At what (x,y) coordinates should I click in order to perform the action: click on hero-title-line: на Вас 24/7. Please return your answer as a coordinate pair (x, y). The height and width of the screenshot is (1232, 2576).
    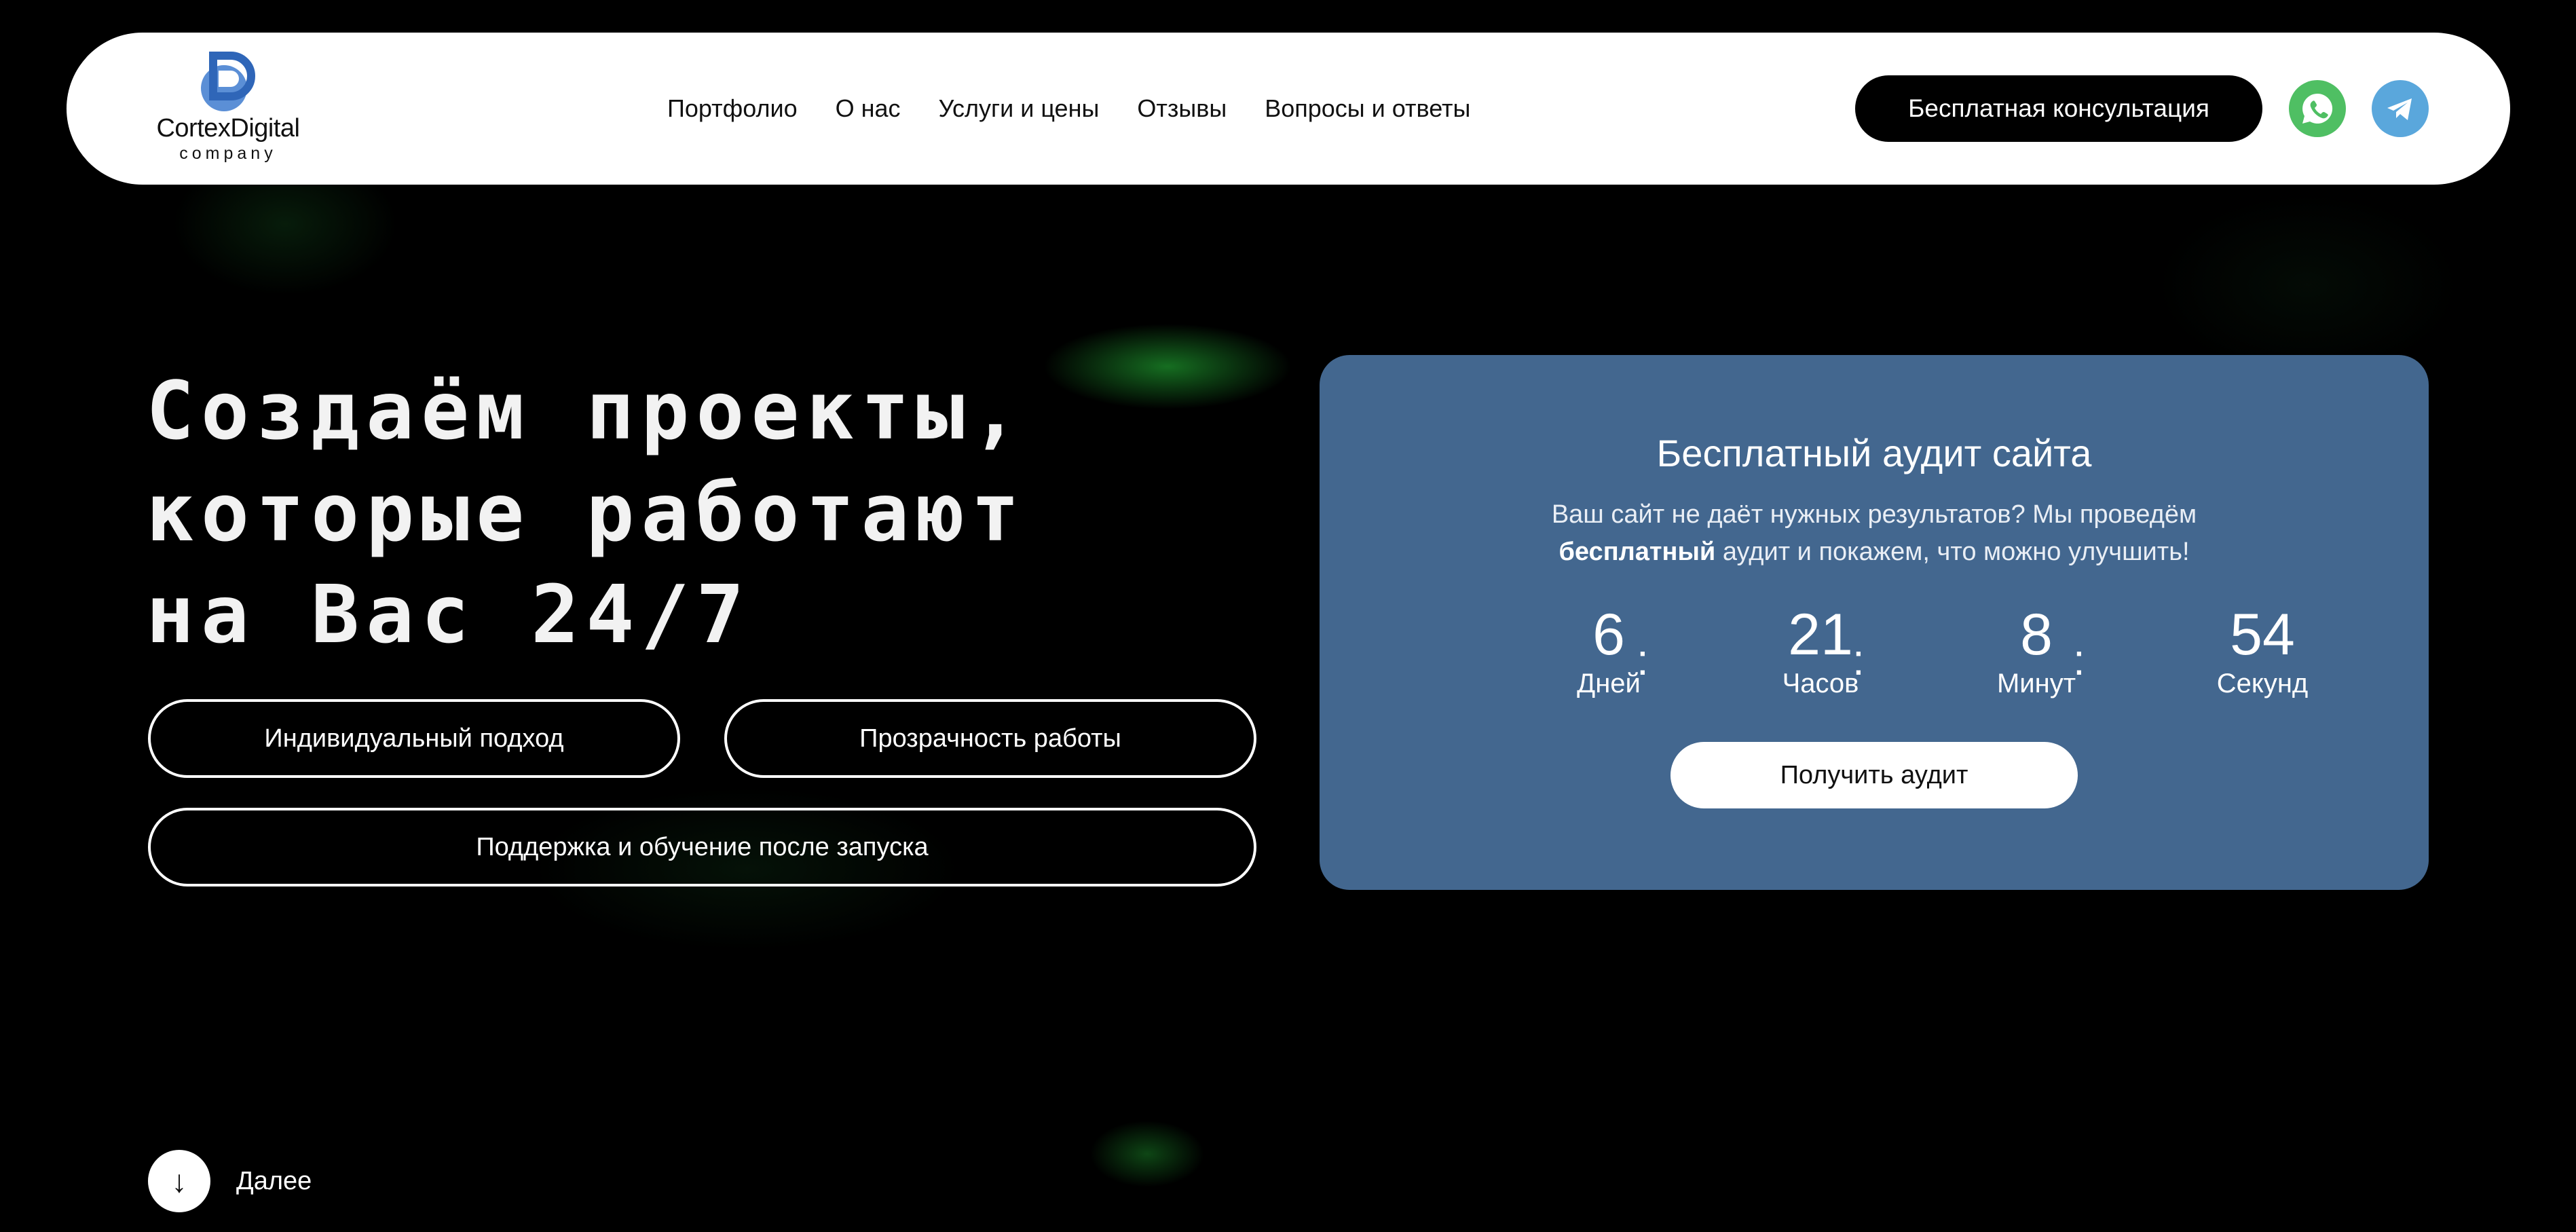
    Looking at the image, I should click on (449, 614).